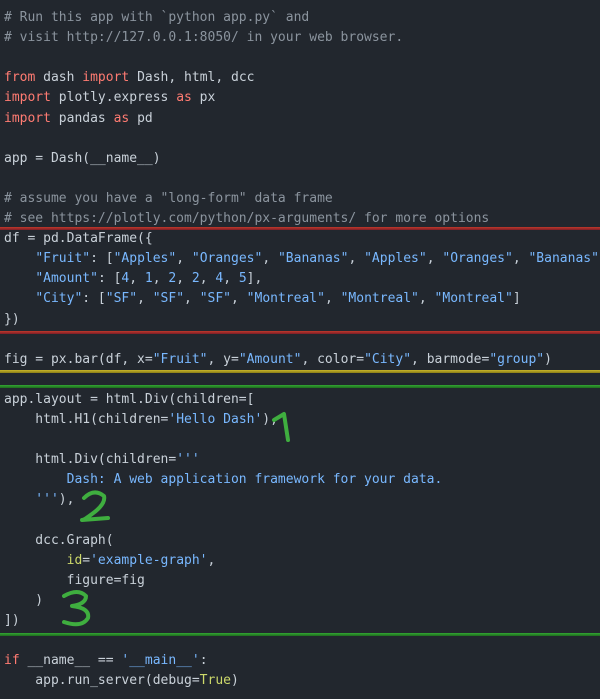  Describe the element at coordinates (517, 359) in the screenshot. I see `code-token: "group"` at that location.